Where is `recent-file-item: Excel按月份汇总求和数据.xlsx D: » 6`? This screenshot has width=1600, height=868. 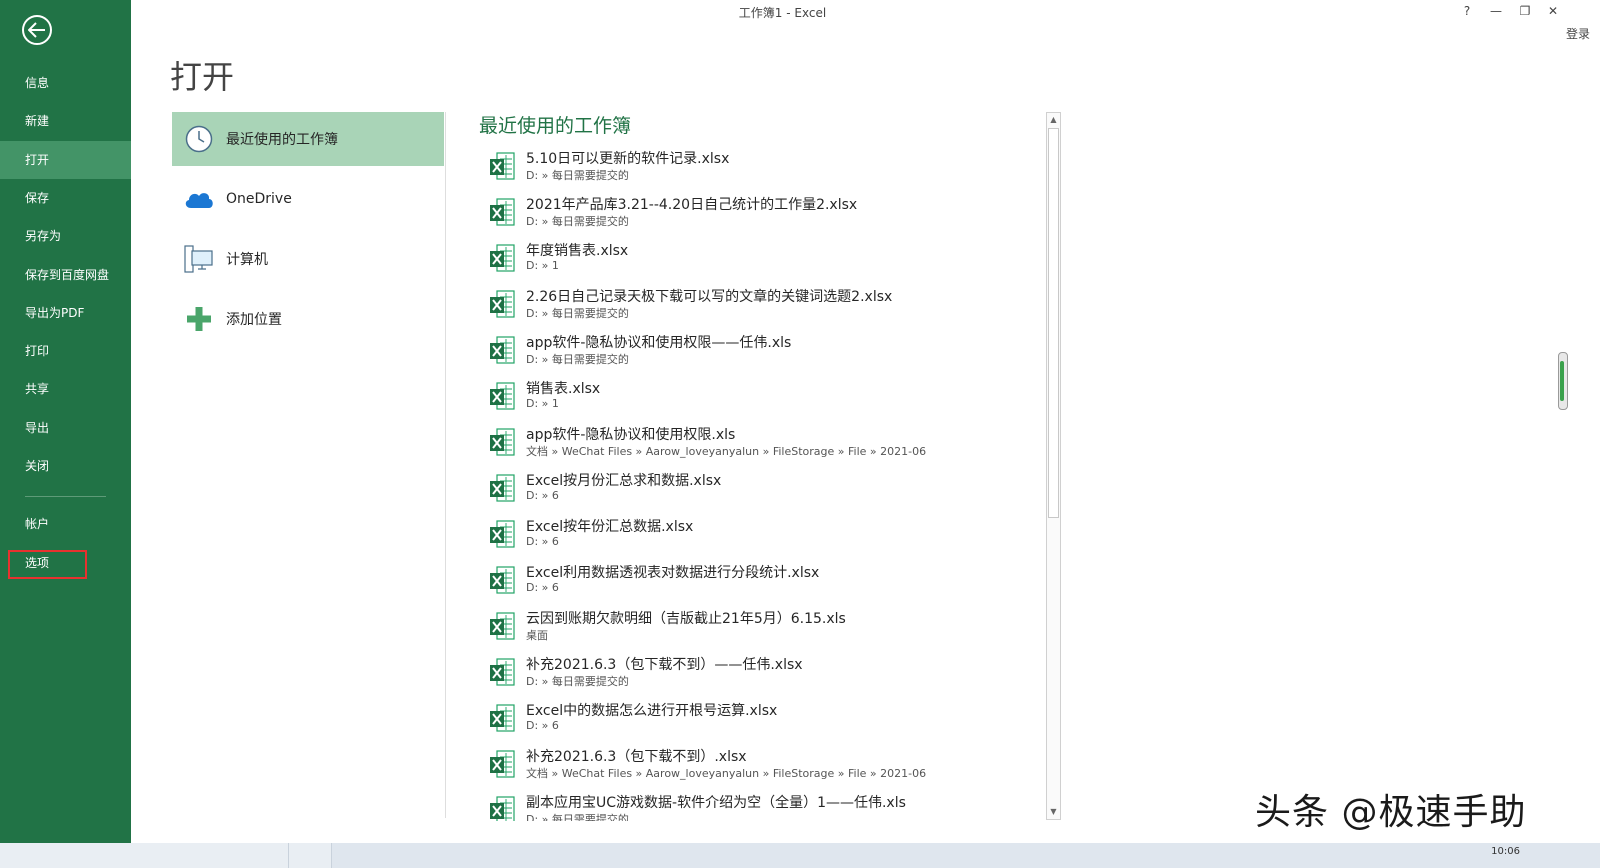
recent-file-item: Excel按月份汇总求和数据.xlsx D: » 6 is located at coordinates (765, 490).